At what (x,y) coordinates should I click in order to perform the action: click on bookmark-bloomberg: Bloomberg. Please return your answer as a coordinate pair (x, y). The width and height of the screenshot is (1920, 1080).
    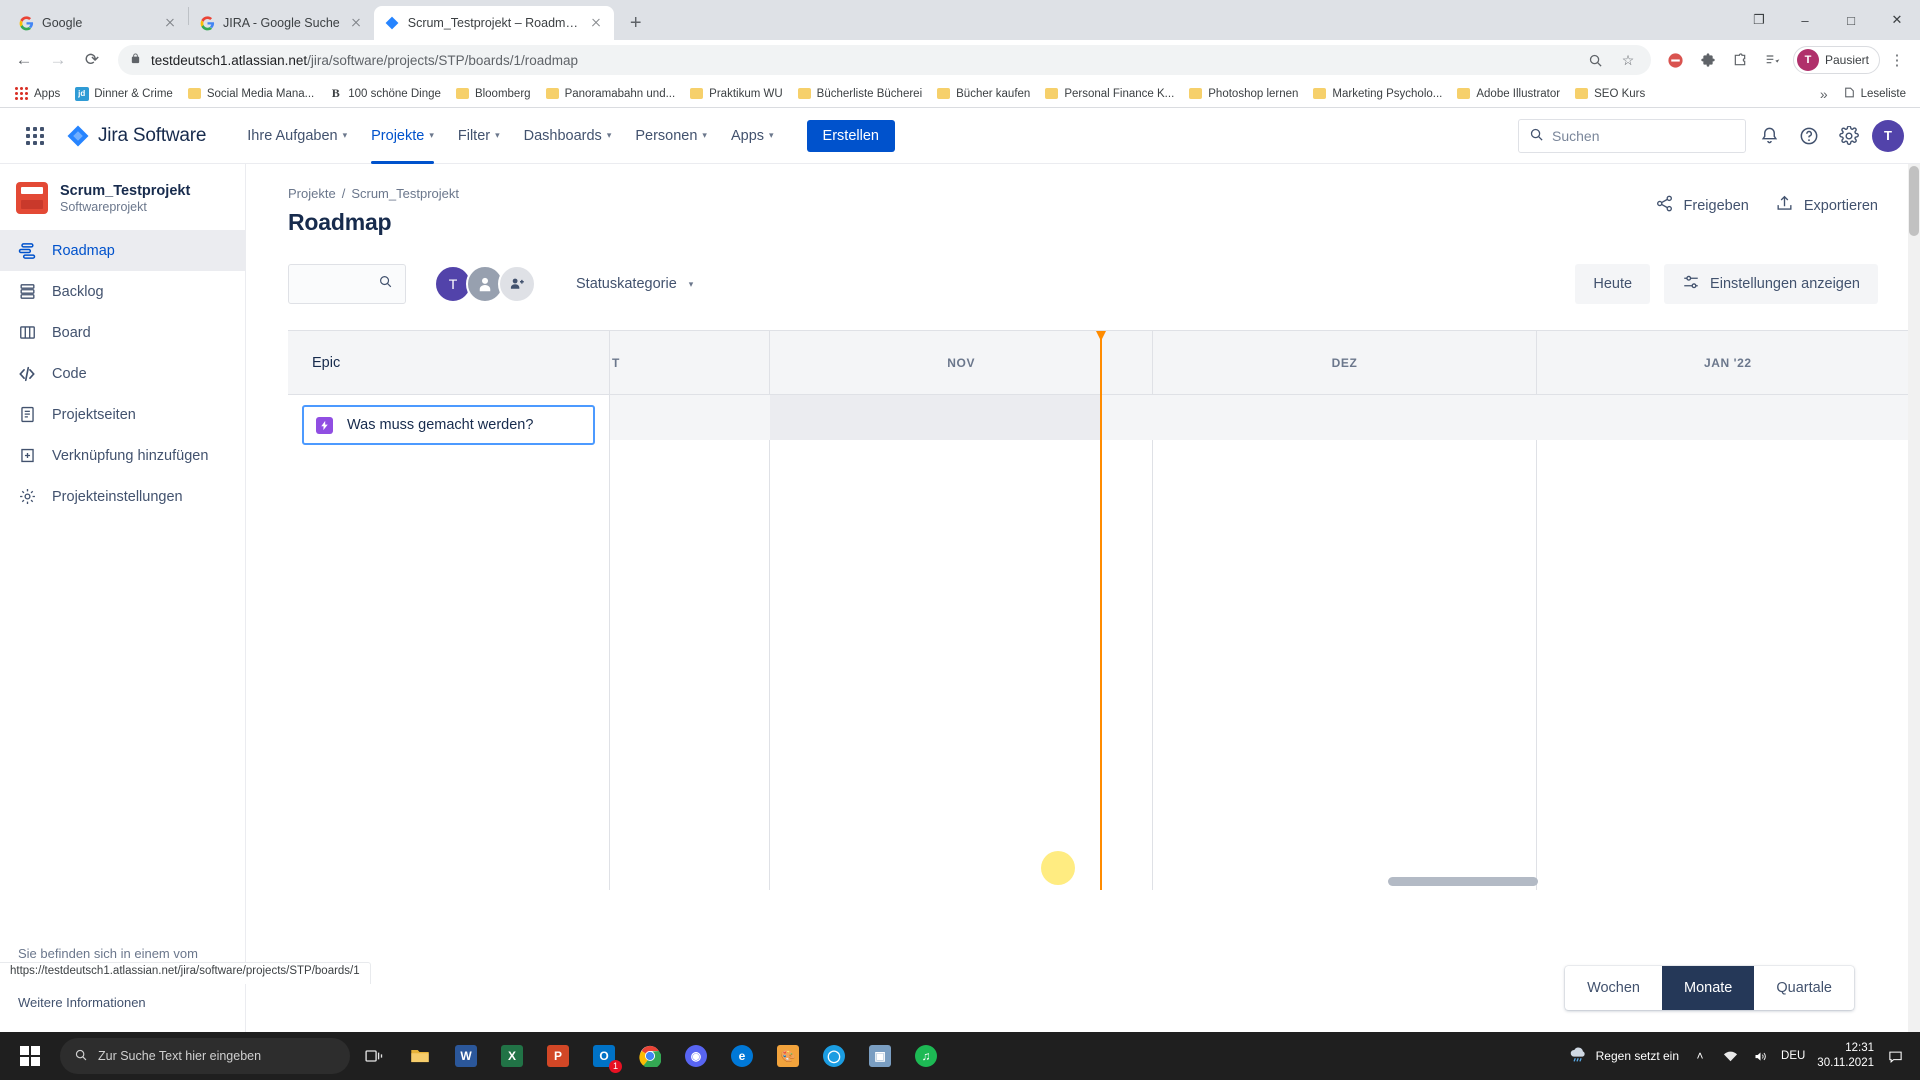
    Looking at the image, I should click on (493, 93).